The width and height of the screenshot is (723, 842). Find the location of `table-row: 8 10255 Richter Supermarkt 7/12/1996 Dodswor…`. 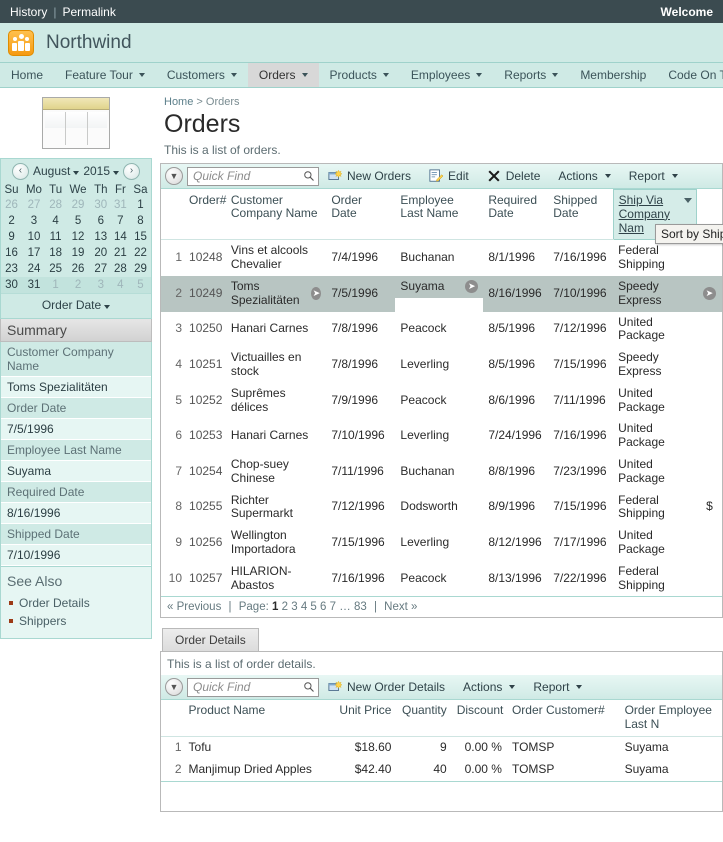

table-row: 8 10255 Richter Supermarkt 7/12/1996 Dodswor… is located at coordinates (441, 508).